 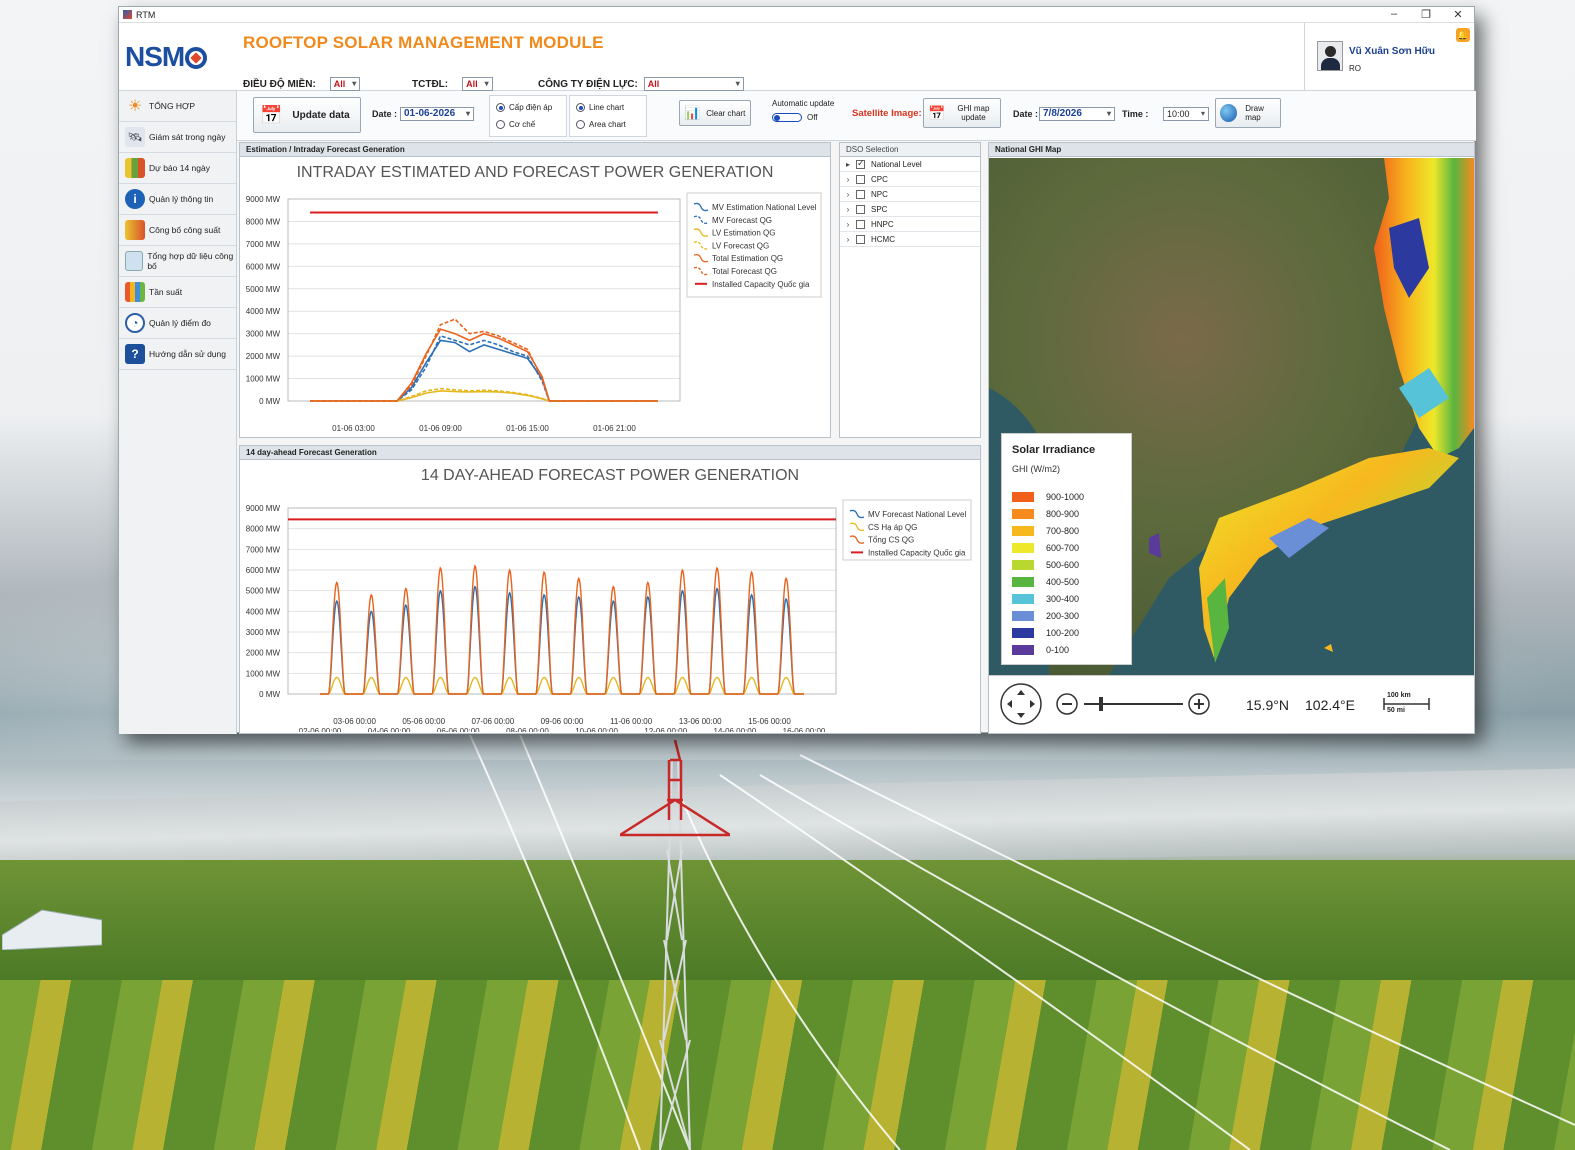 What do you see at coordinates (892, 527) in the screenshot?
I see `legend-entry: CS Hạ áp QG` at bounding box center [892, 527].